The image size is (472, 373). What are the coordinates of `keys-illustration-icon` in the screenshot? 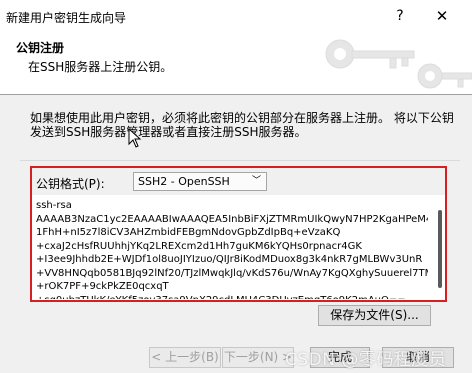 It's located at (398, 64).